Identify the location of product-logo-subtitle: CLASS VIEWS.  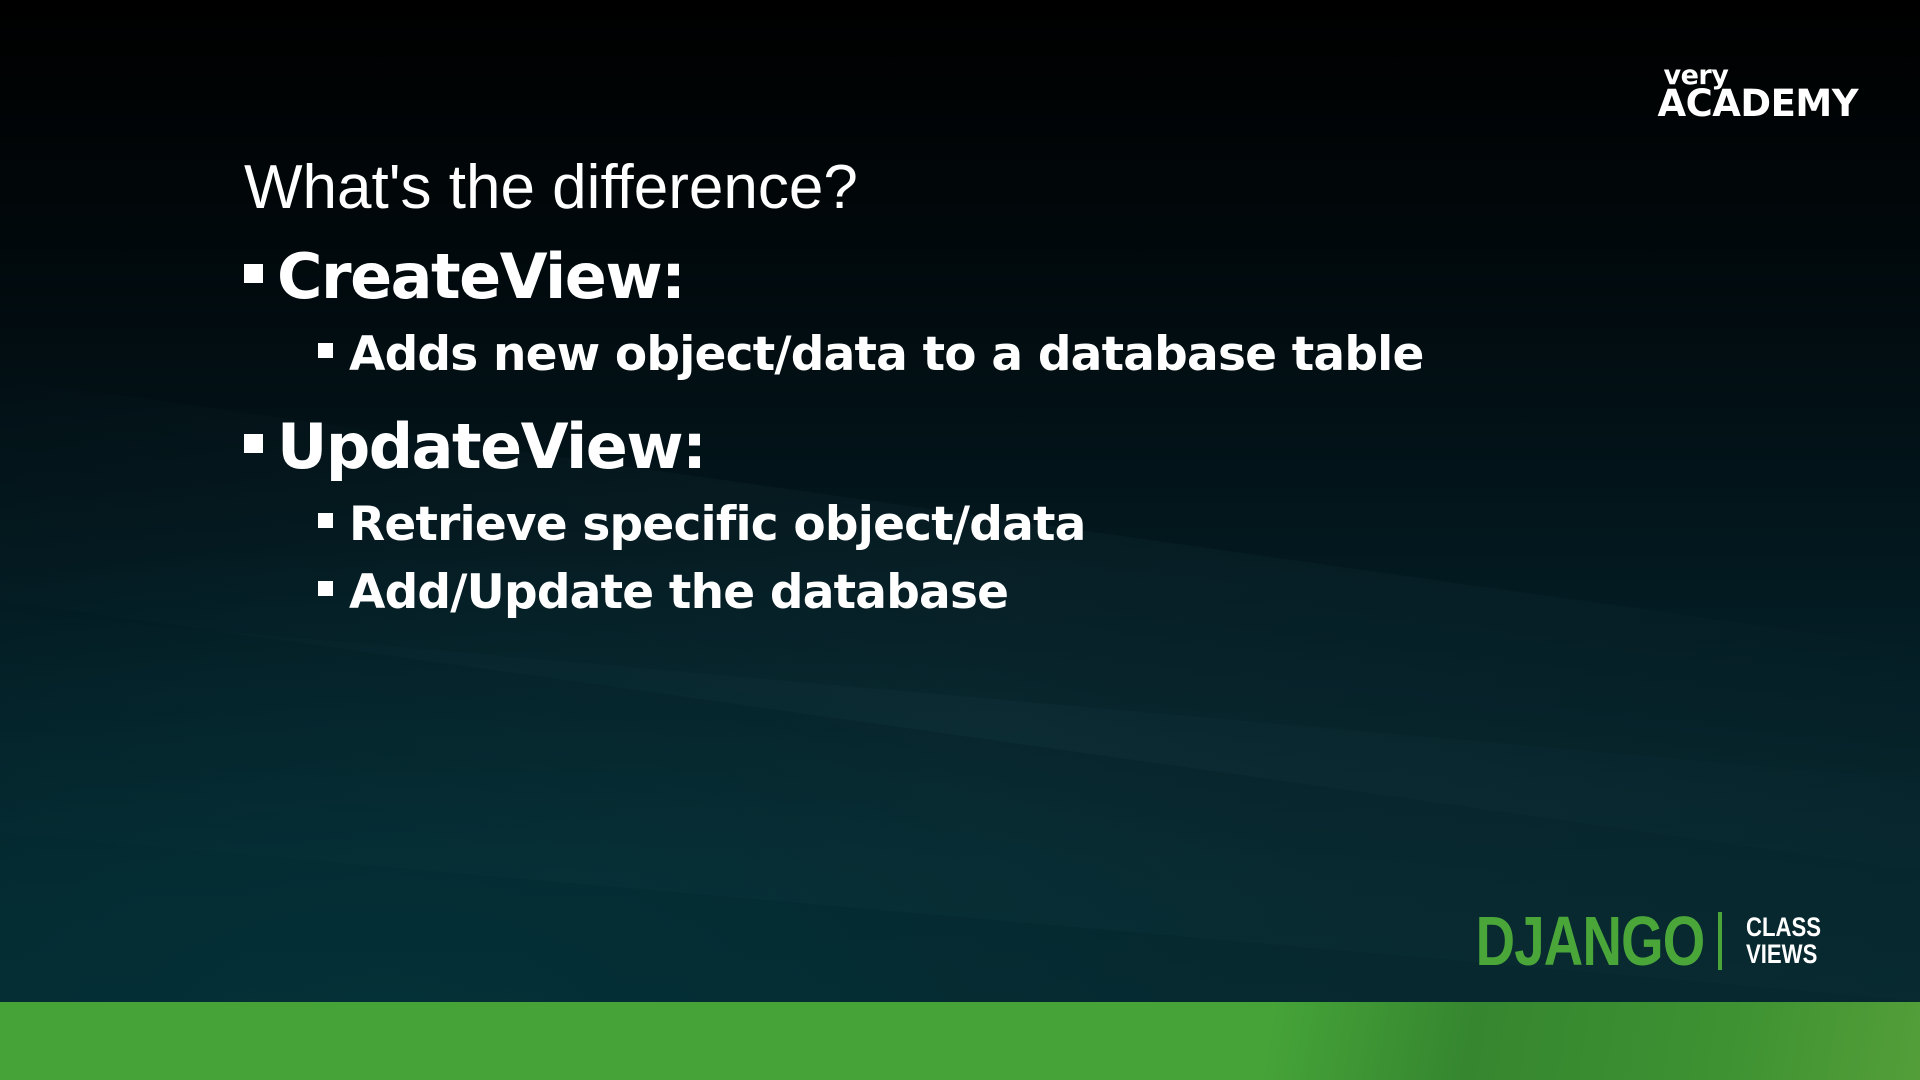
(1783, 941).